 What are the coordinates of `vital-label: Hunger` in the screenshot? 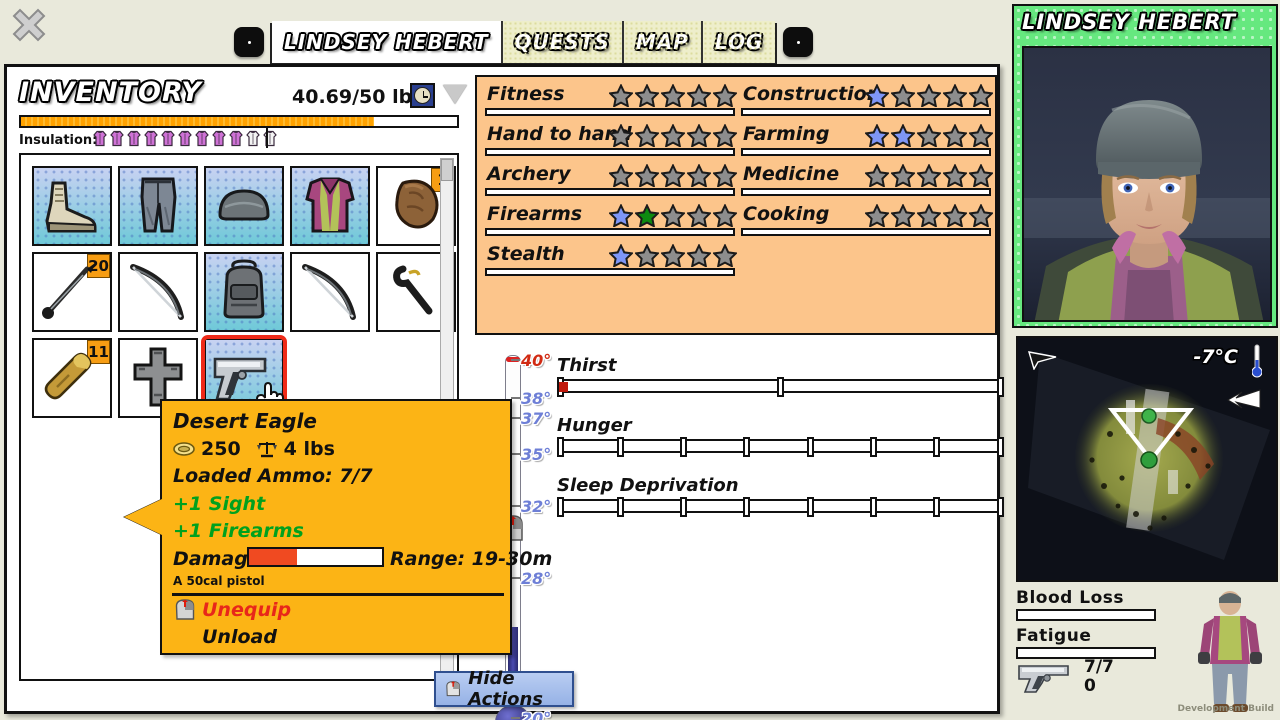 It's located at (594, 425).